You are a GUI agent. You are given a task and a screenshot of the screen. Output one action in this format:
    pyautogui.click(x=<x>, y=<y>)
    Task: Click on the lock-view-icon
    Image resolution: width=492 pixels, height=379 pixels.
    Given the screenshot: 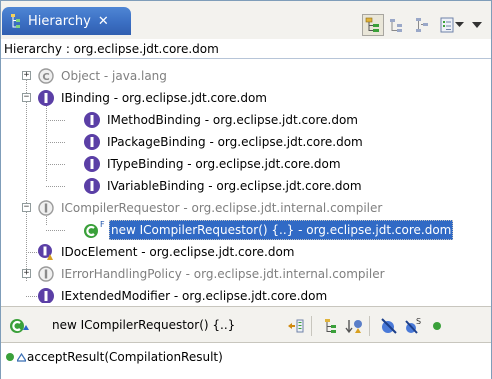 What is the action you would take?
    pyautogui.click(x=296, y=326)
    